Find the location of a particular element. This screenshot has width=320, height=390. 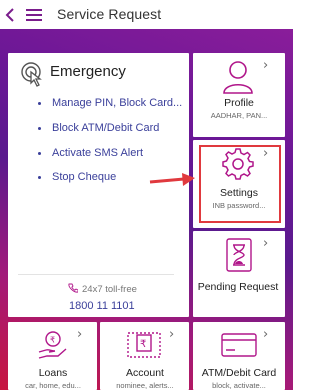

tollfree-label: 24x7 toll-free is located at coordinates (102, 289).